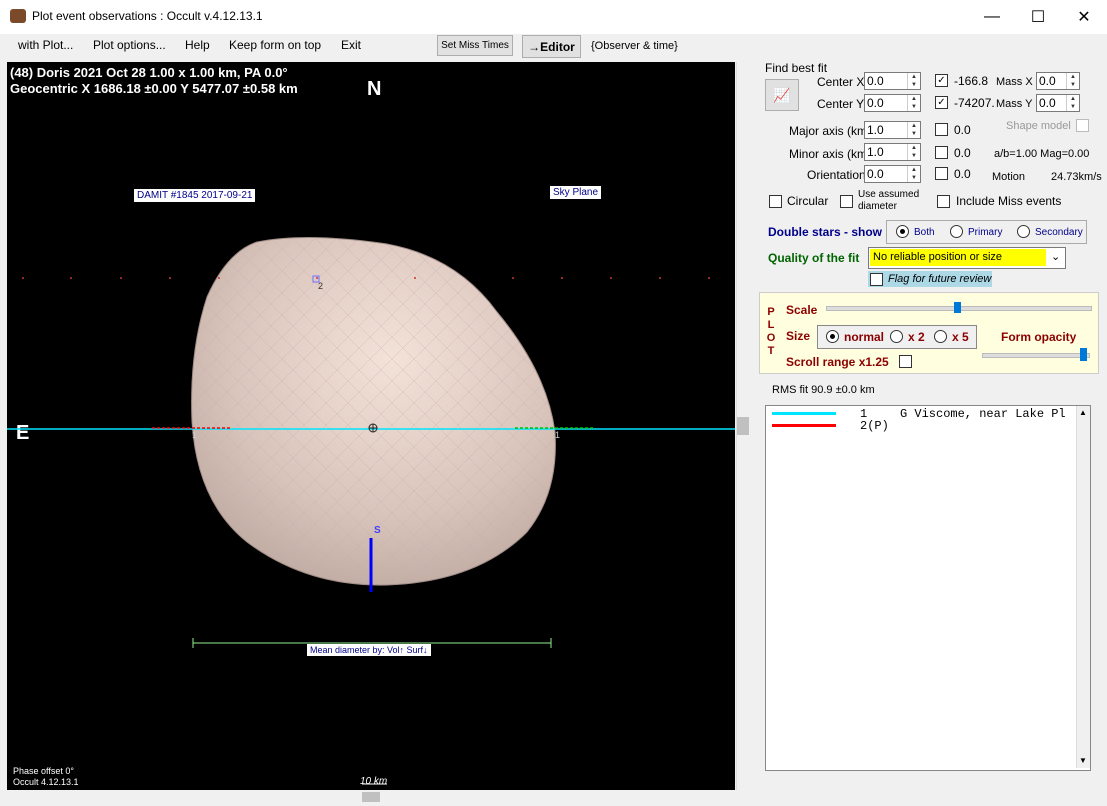 The width and height of the screenshot is (1107, 806). Describe the element at coordinates (1059, 232) in the screenshot. I see `secondary-label: Secondary` at that location.